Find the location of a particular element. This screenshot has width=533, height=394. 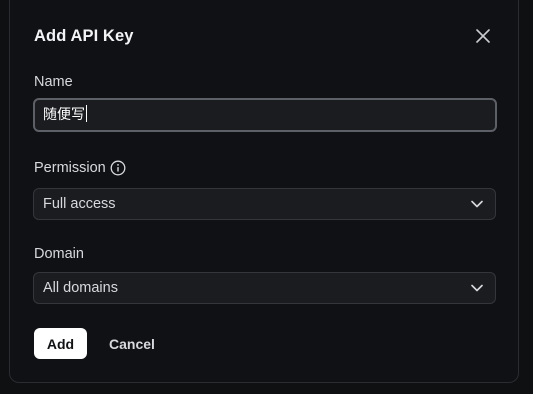

domain-select: All domains is located at coordinates (264, 288).